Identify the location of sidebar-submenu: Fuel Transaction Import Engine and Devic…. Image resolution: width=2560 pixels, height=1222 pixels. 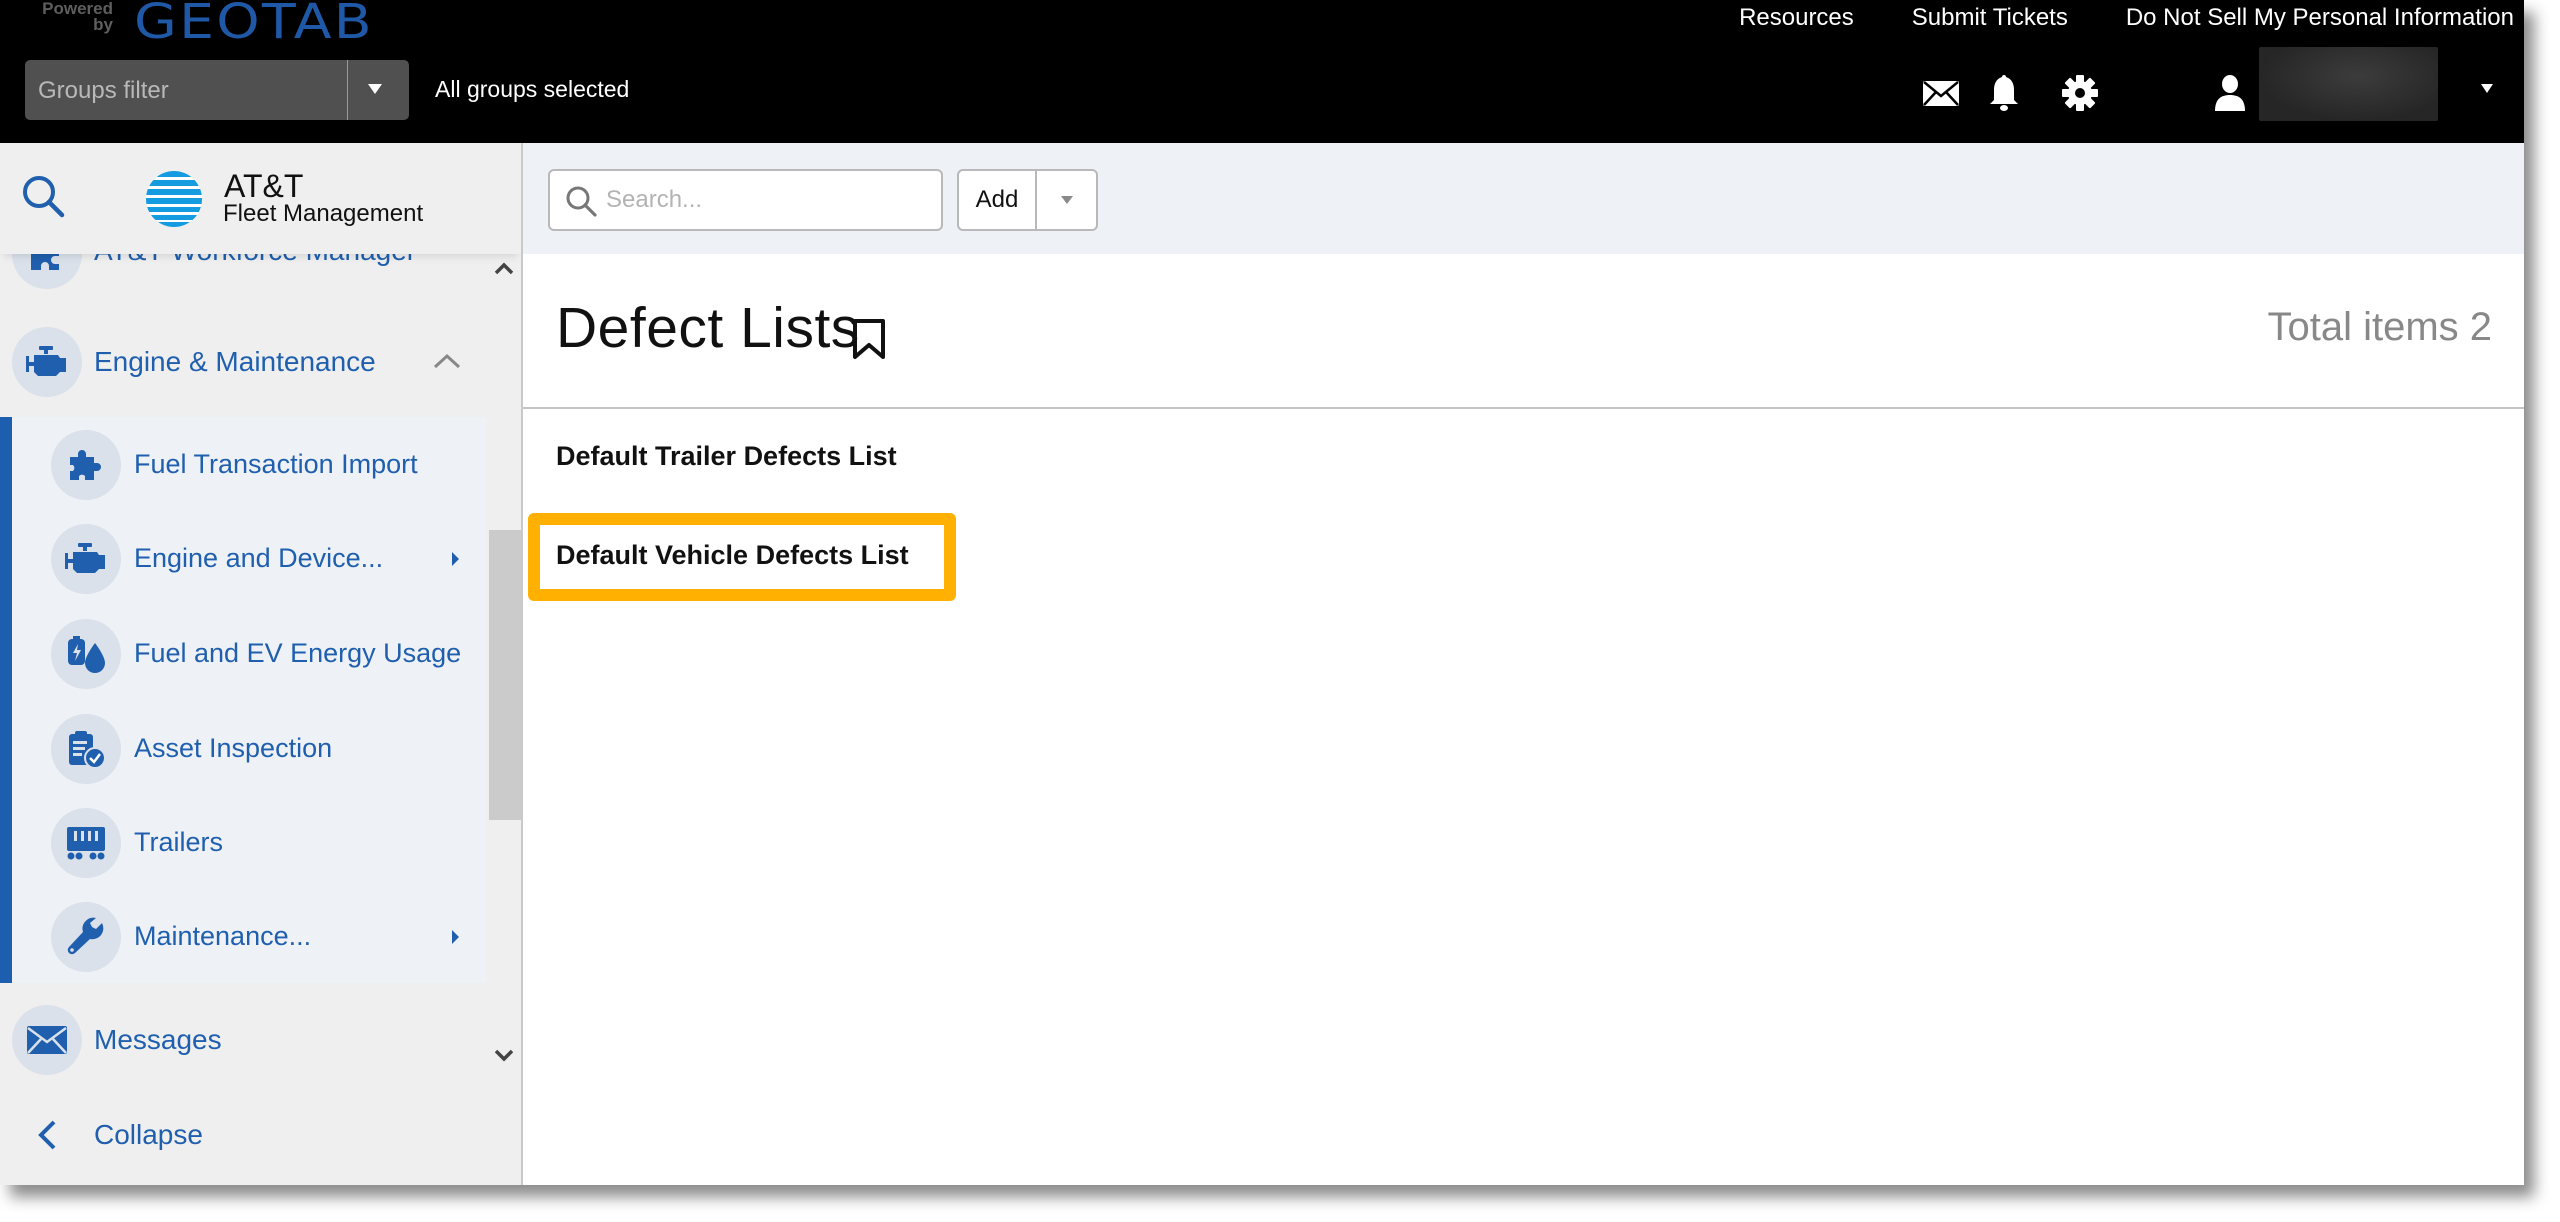
(243, 700).